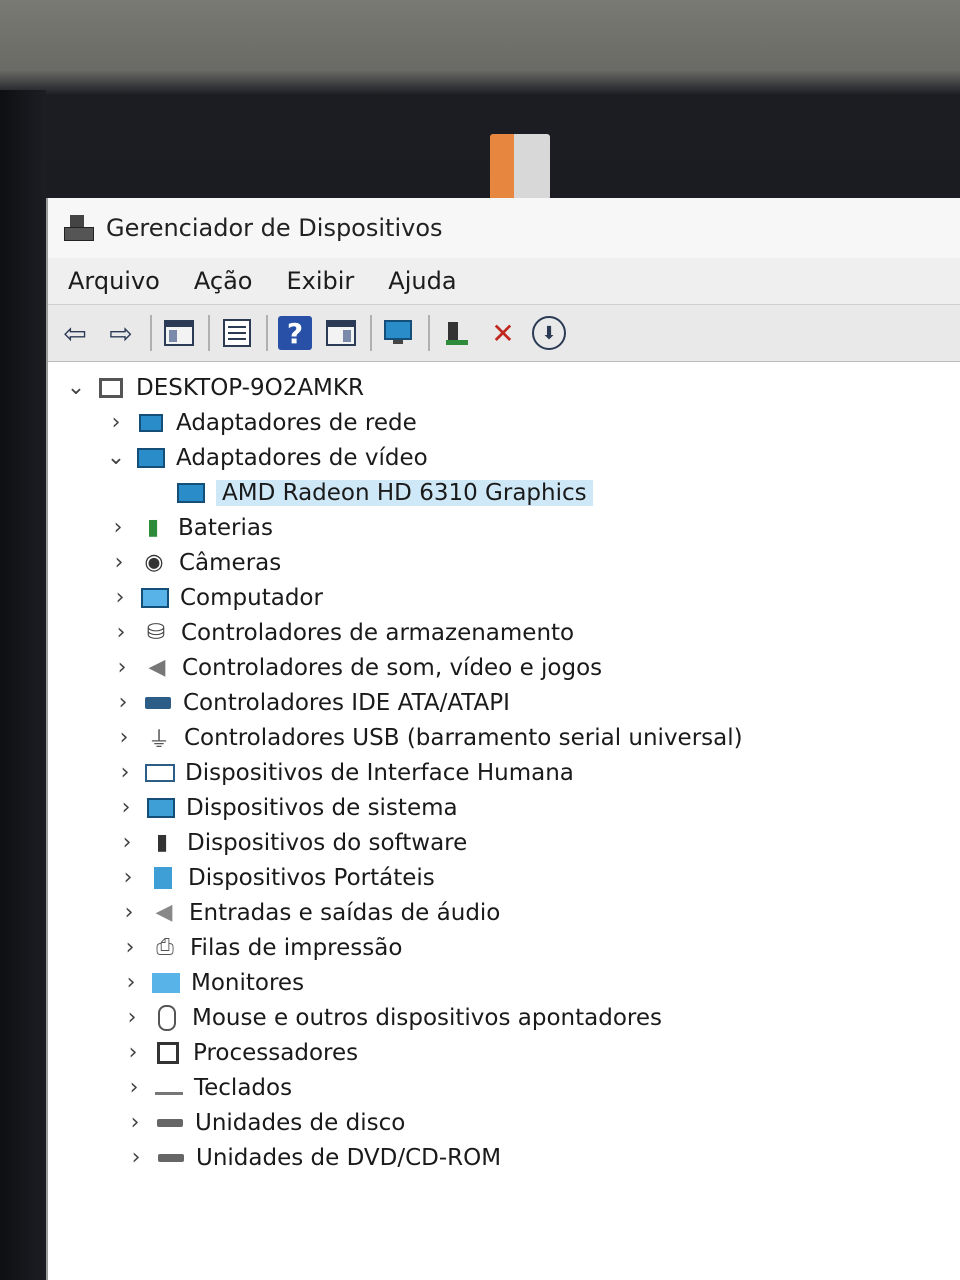 The width and height of the screenshot is (960, 1280). Describe the element at coordinates (230, 562) in the screenshot. I see `tree-item-label: Câmeras` at that location.